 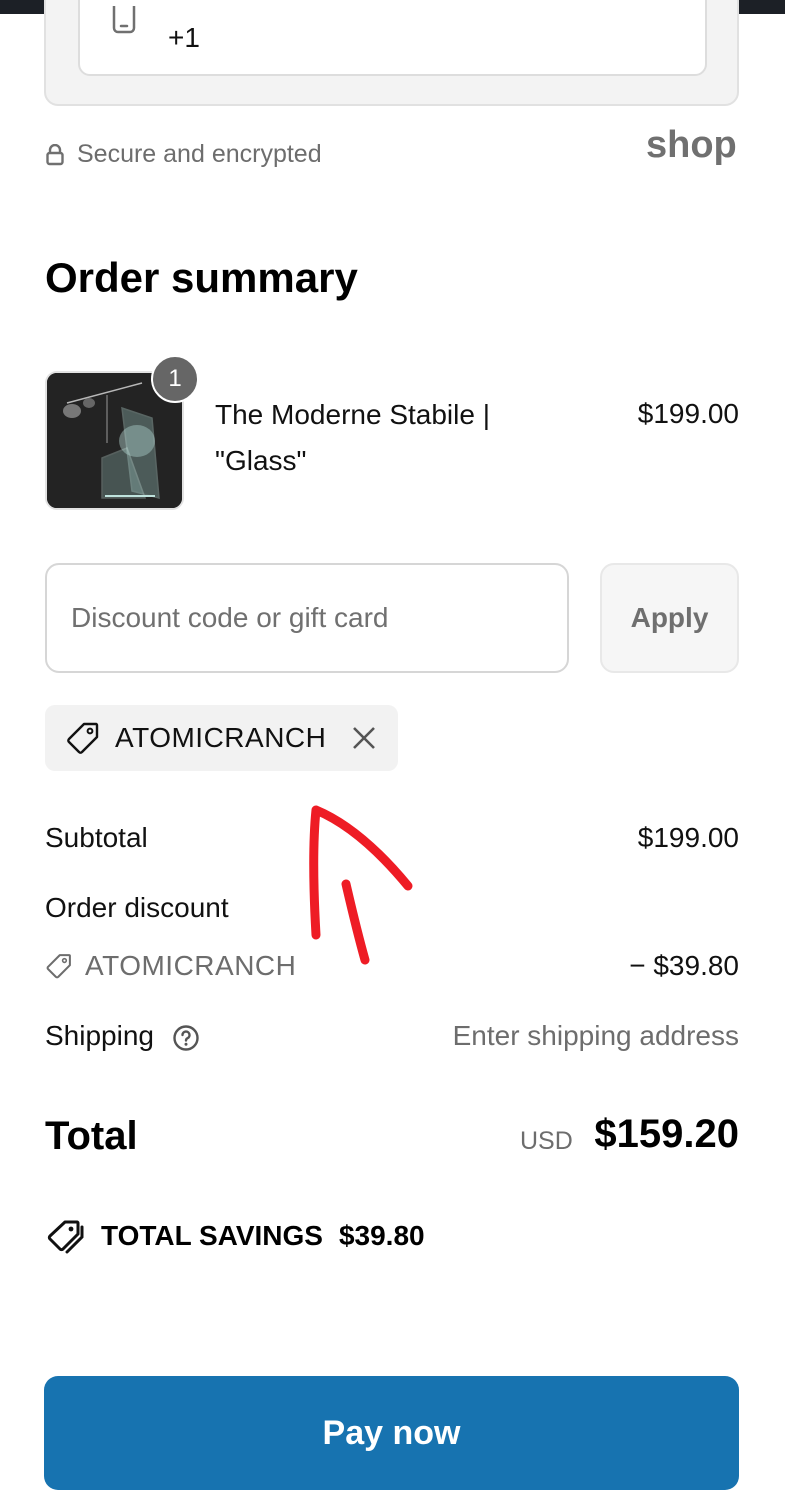 What do you see at coordinates (595, 1035) in the screenshot?
I see `shipping-value: Enter shipping address` at bounding box center [595, 1035].